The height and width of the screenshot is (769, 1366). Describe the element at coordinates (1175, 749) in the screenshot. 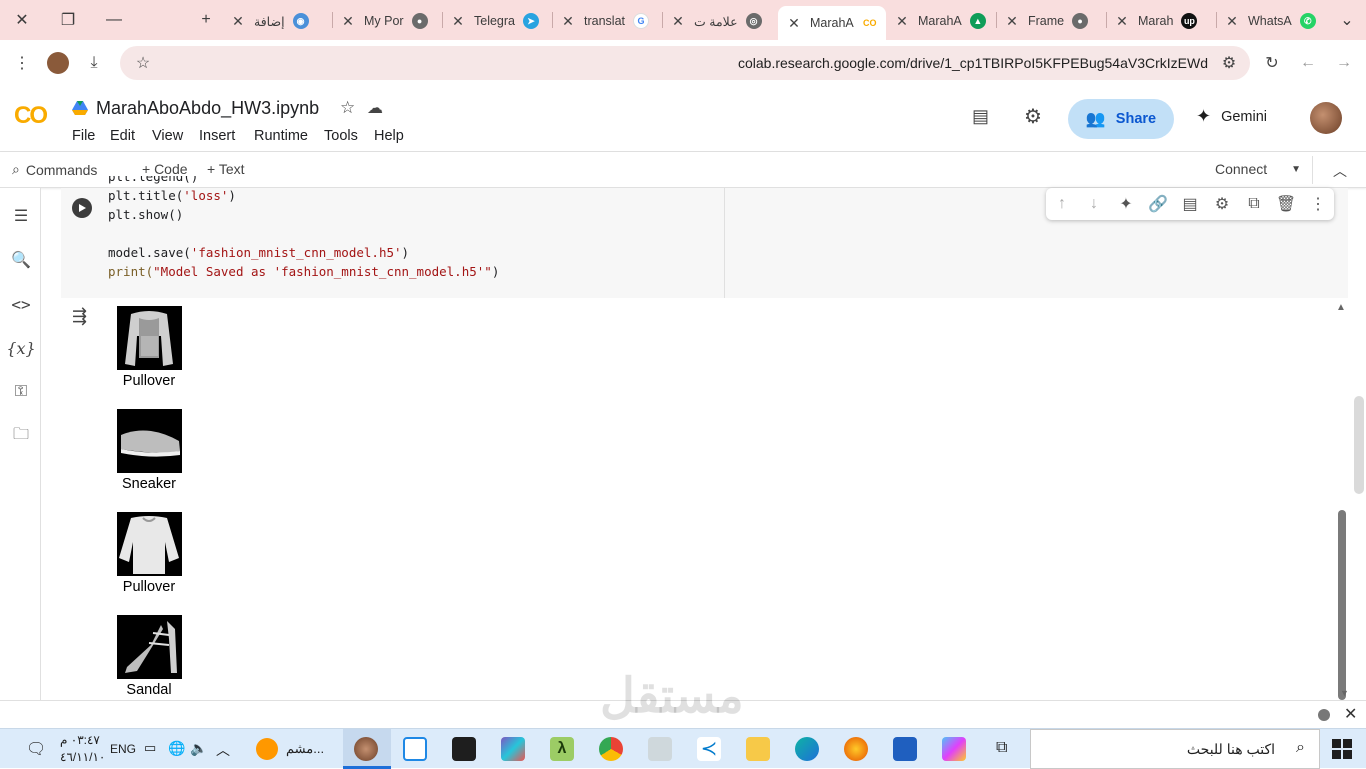

I see `taskbar-search-box: اكتب هنا للبحث ⌕` at that location.